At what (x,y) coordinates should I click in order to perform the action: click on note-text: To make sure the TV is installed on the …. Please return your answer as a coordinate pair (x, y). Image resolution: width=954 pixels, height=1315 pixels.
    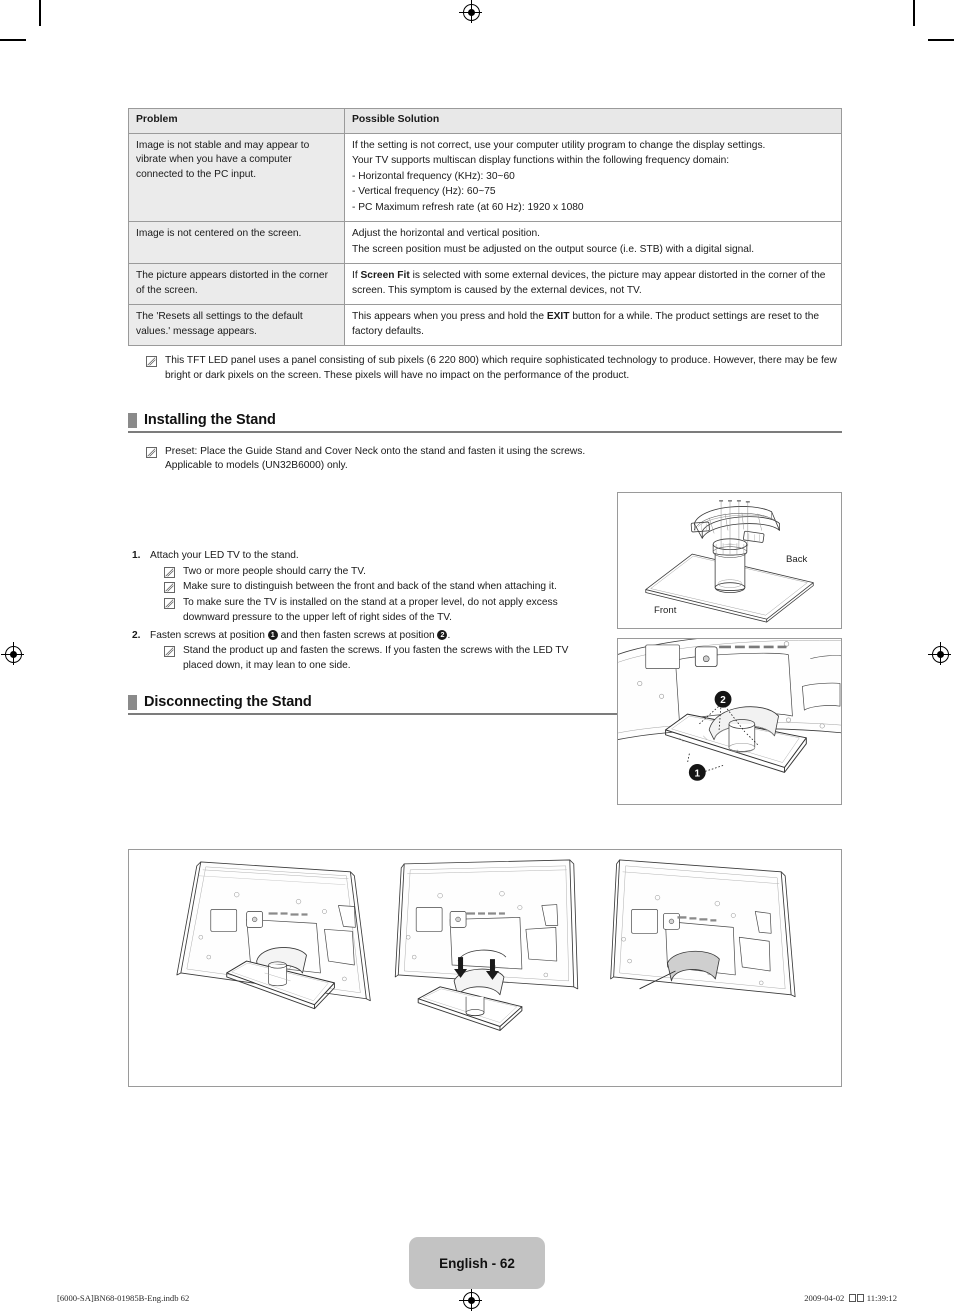
    Looking at the image, I should click on (370, 610).